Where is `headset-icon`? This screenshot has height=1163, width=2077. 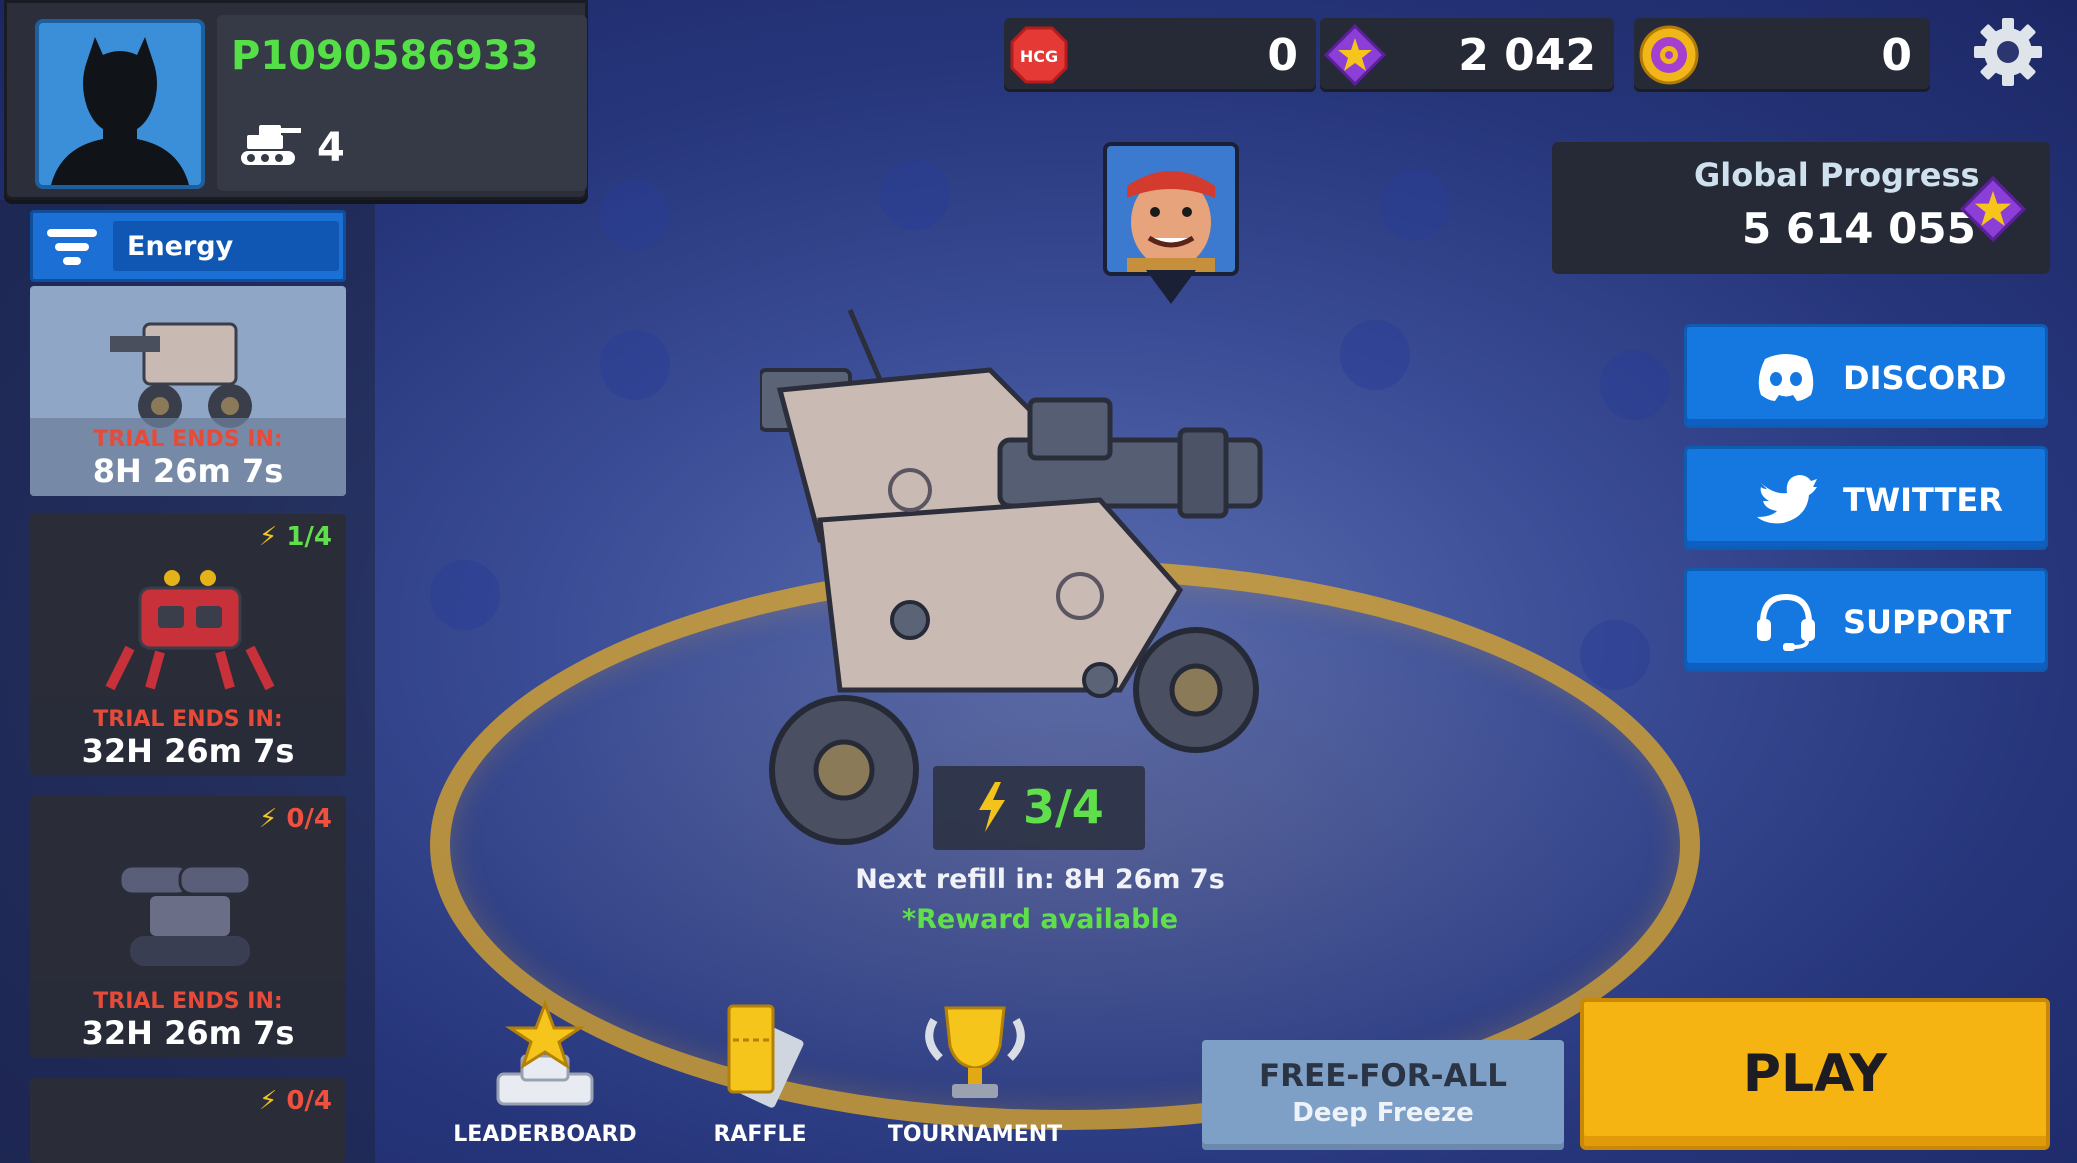
headset-icon is located at coordinates (1786, 622).